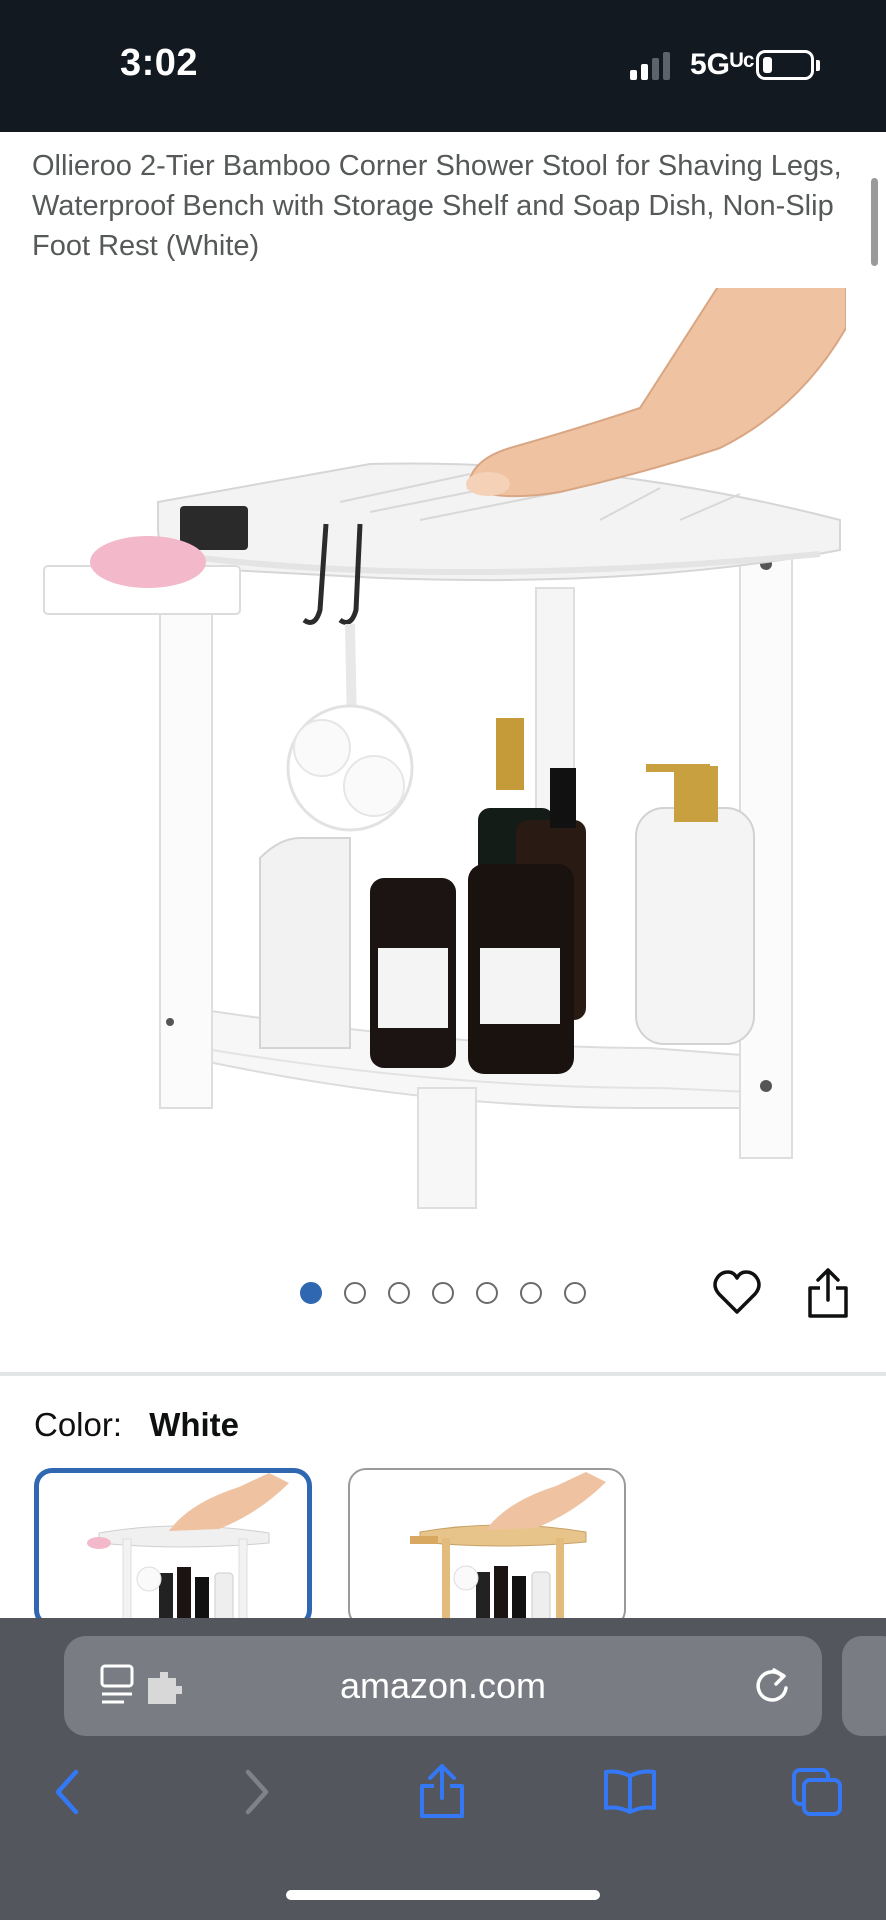 The width and height of the screenshot is (886, 1920). I want to click on network-indicator: 5Gᵁᶜ, so click(722, 64).